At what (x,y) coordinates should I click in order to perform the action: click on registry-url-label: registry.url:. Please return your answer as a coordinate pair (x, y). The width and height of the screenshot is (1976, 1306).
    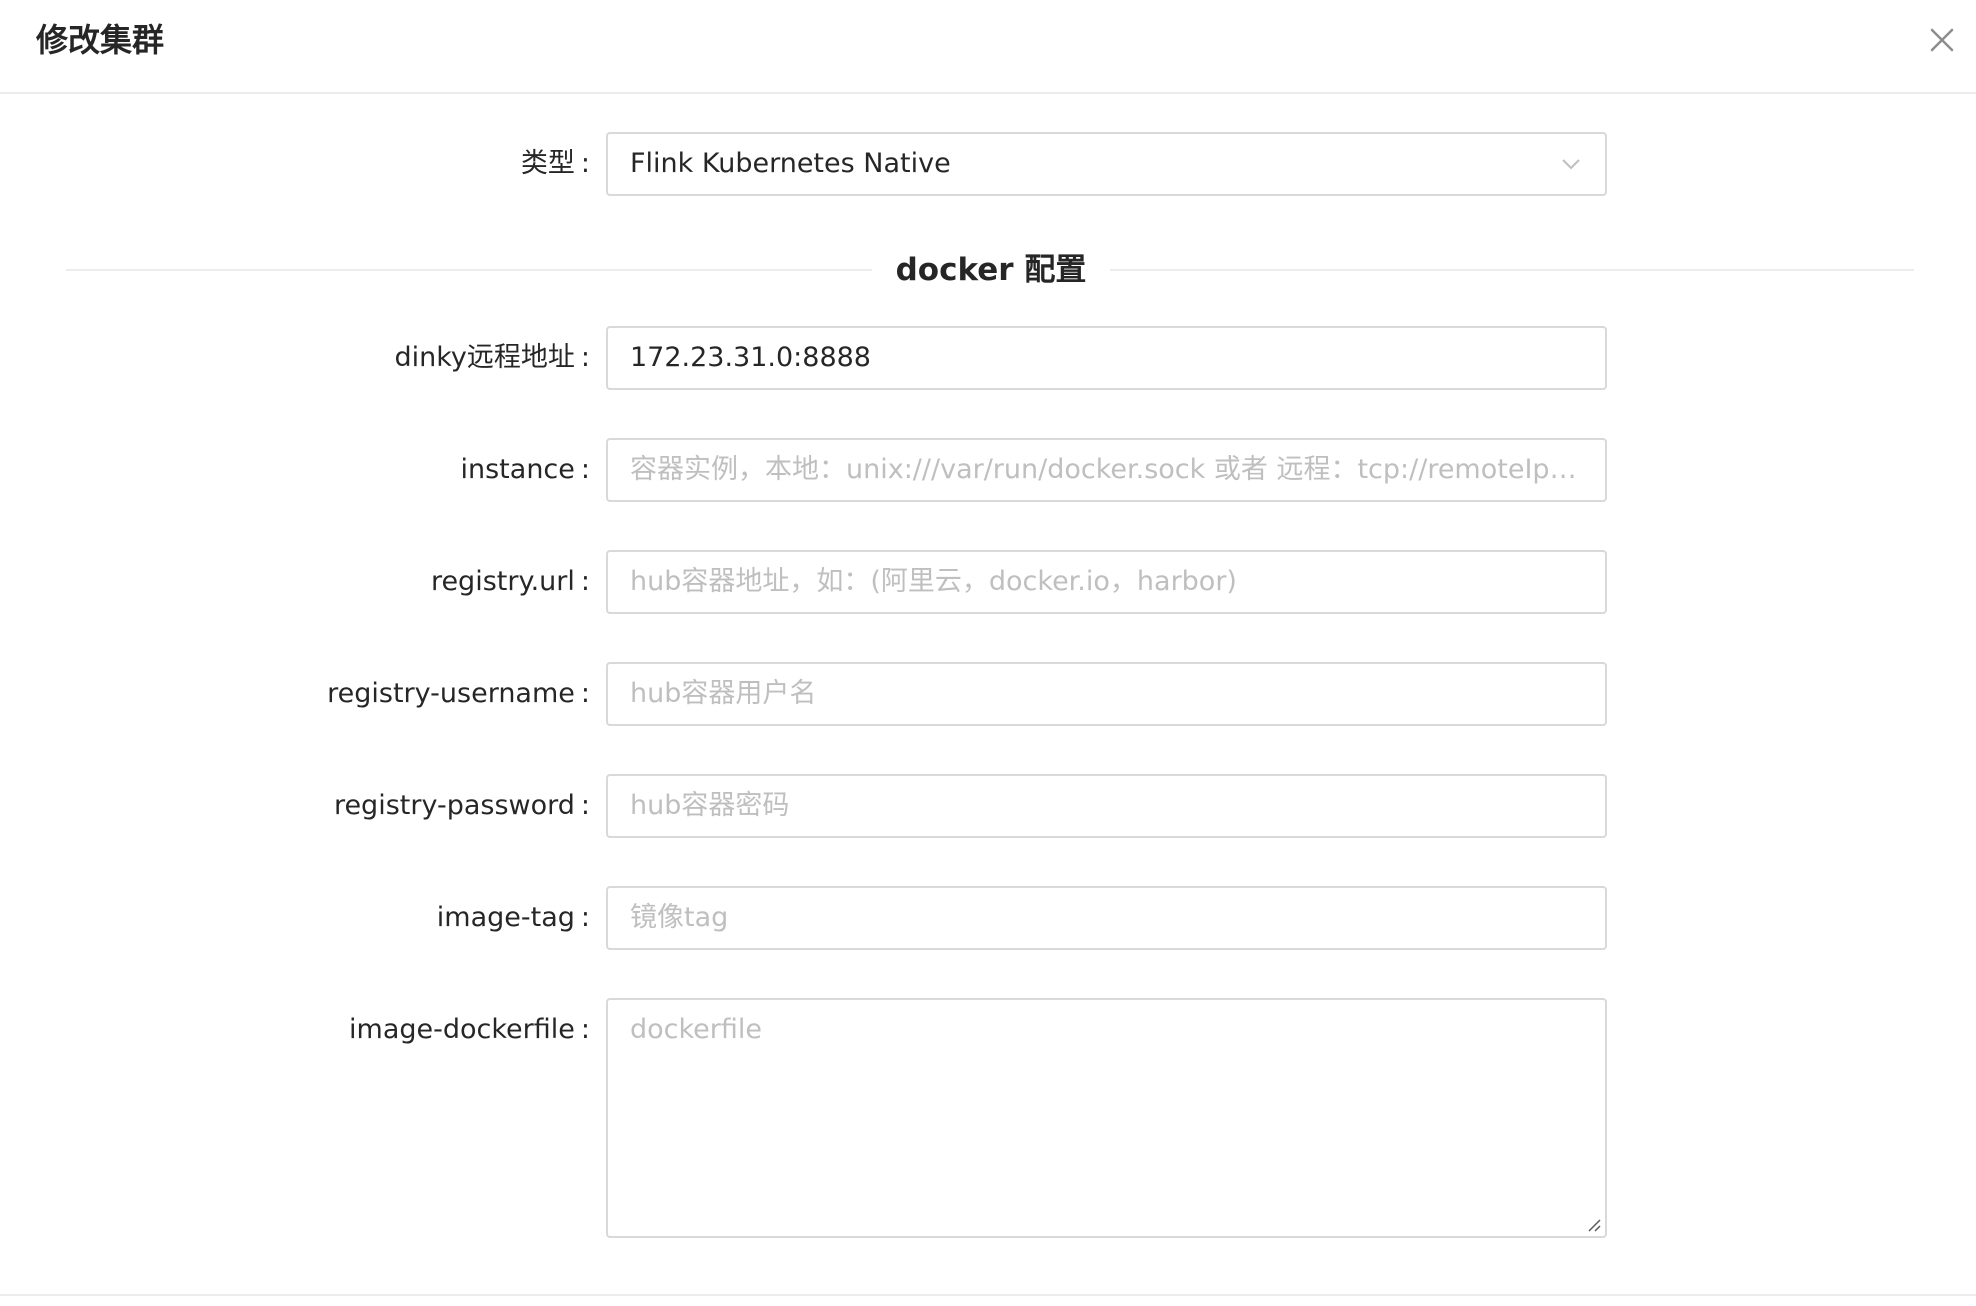
    Looking at the image, I should click on (510, 581).